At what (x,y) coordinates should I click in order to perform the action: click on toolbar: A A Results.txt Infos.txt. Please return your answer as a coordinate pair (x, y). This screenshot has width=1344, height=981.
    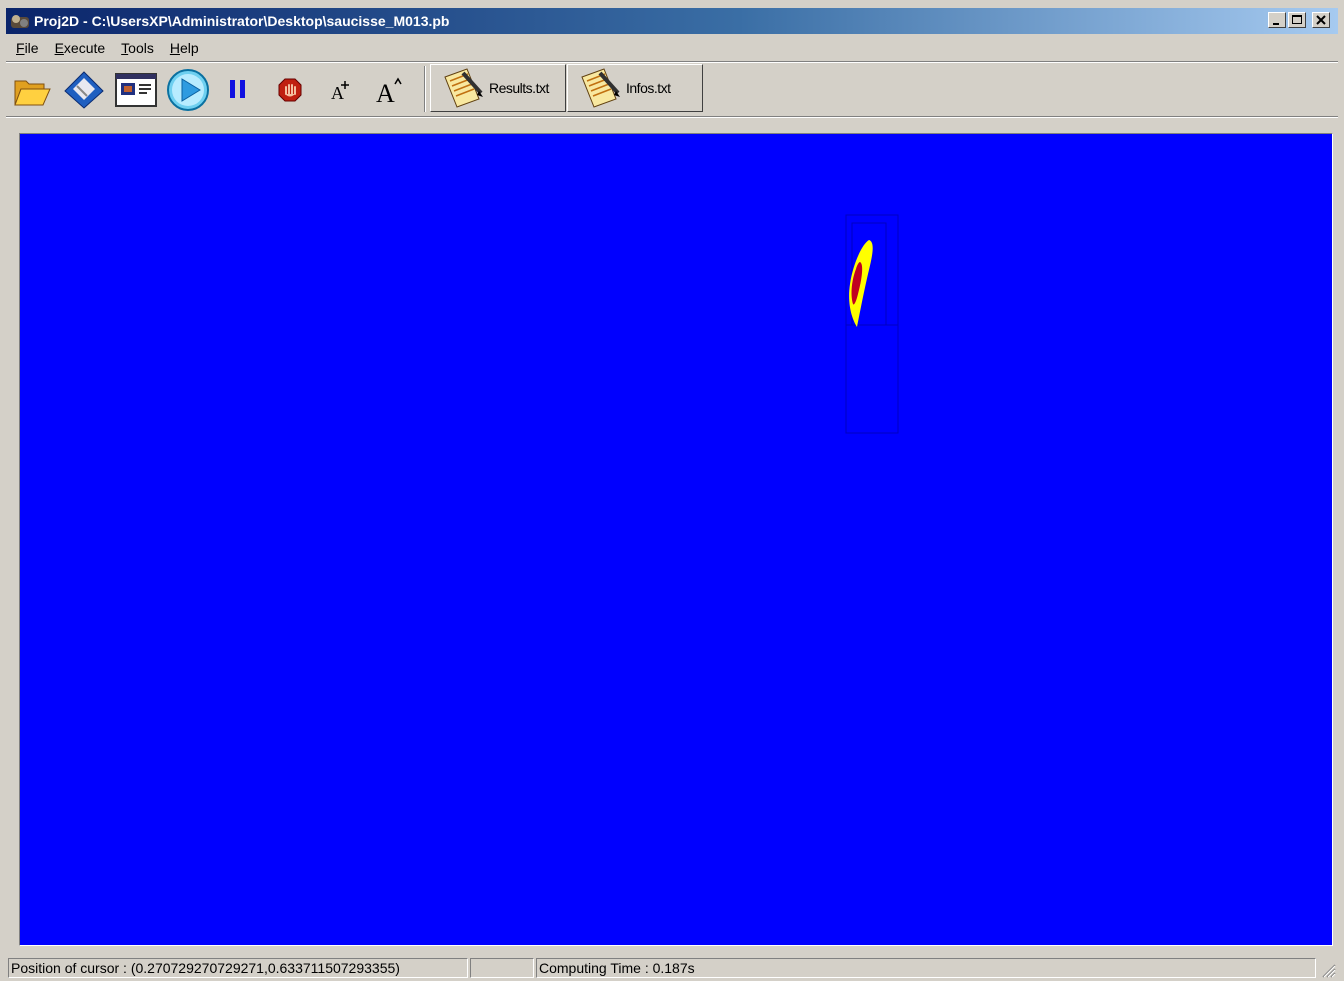
    Looking at the image, I should click on (670, 89).